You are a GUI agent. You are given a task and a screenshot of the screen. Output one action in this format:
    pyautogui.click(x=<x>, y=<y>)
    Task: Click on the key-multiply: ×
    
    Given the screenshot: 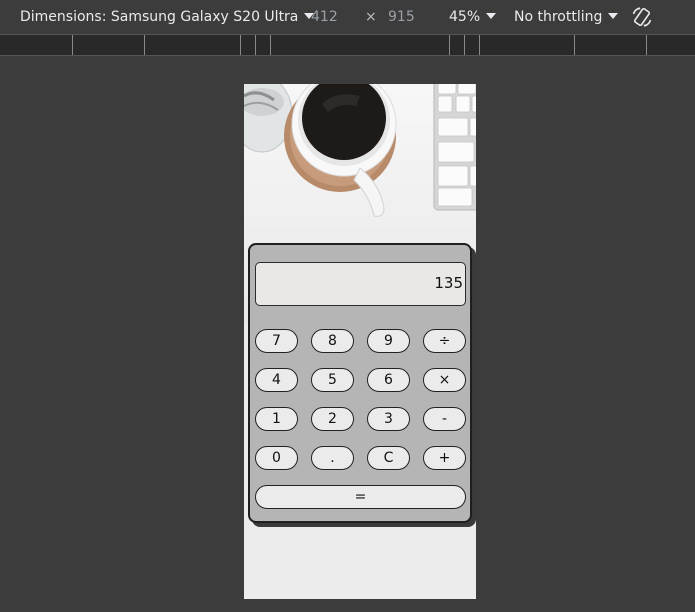 What is the action you would take?
    pyautogui.click(x=444, y=380)
    